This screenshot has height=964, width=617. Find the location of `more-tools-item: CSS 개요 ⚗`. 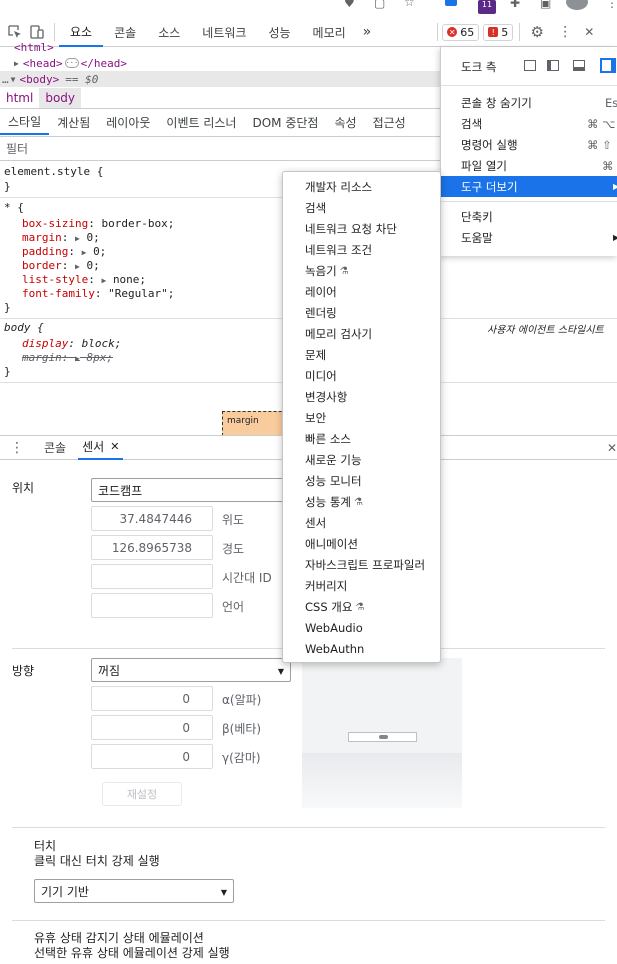

more-tools-item: CSS 개요 ⚗ is located at coordinates (361, 607).